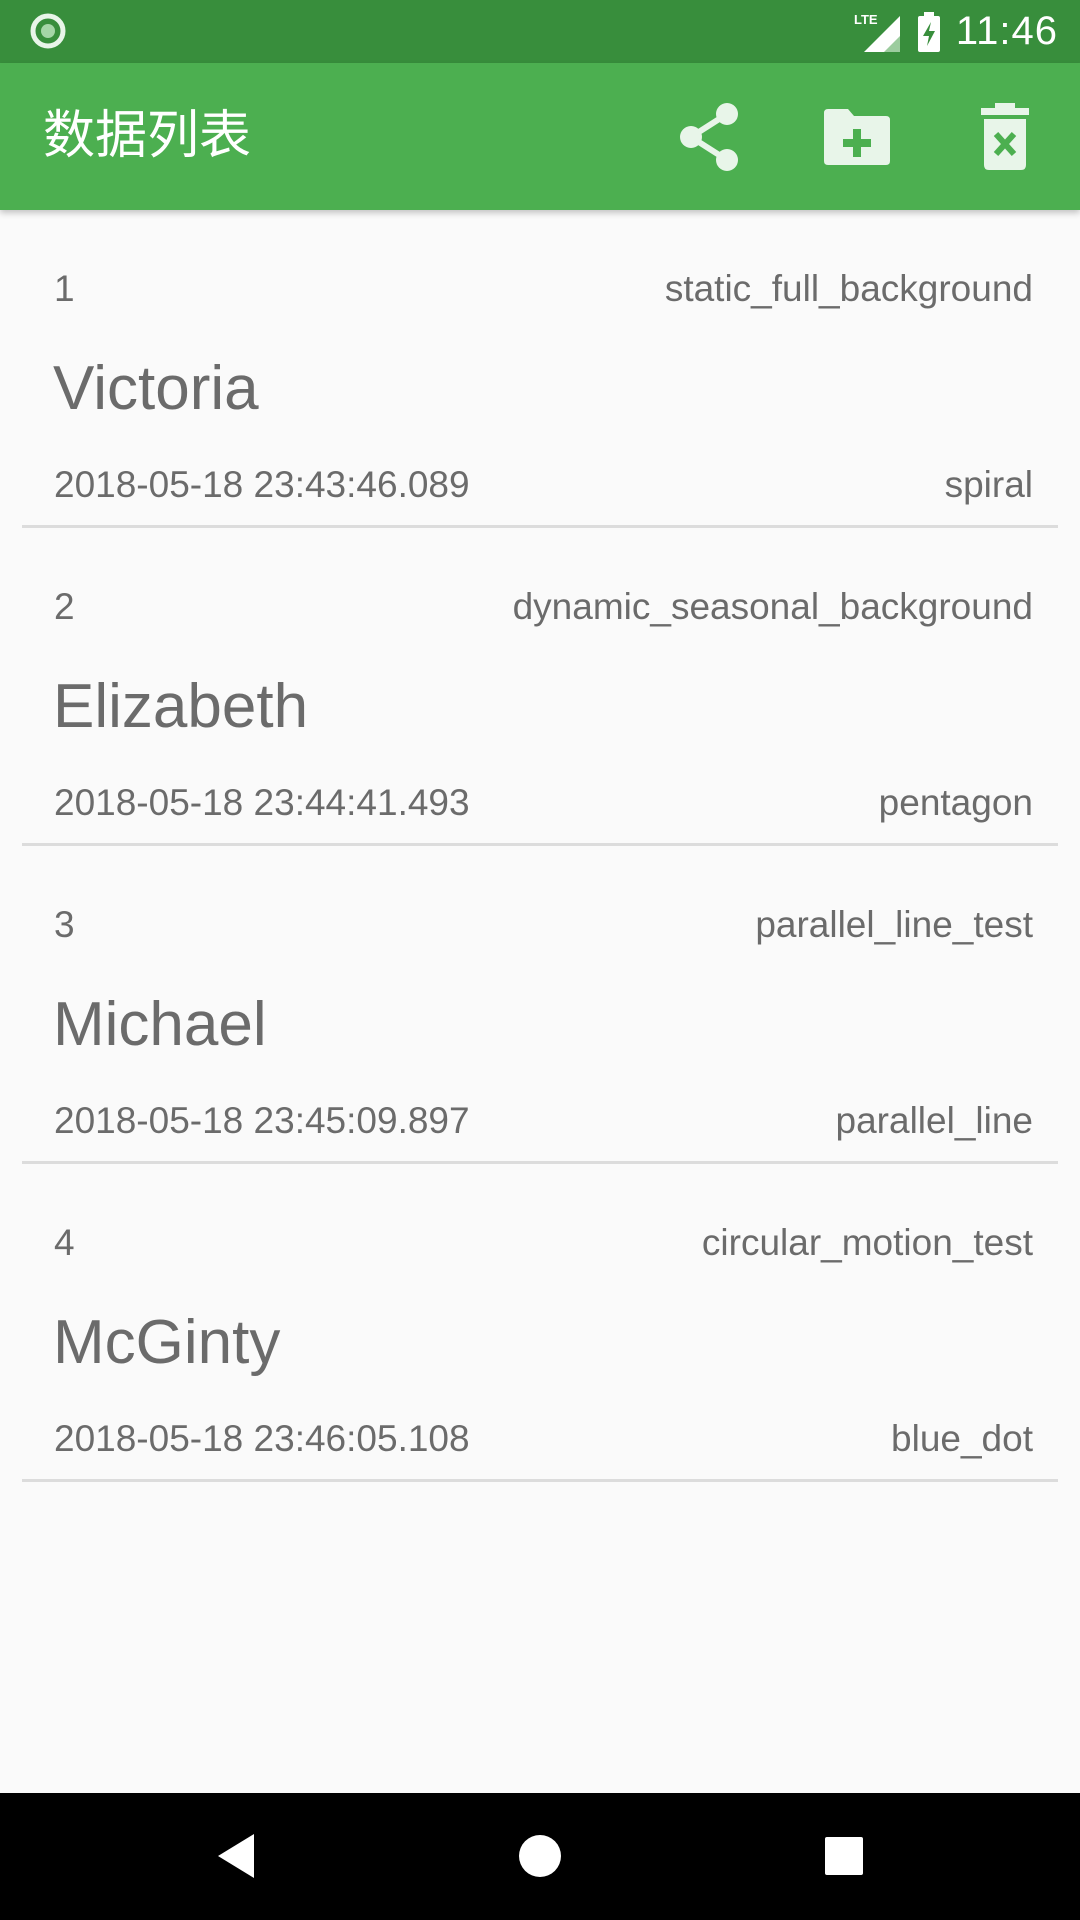 The height and width of the screenshot is (1920, 1080). I want to click on item-timestamp: 2018-05-18 23:44:41.493, so click(262, 802).